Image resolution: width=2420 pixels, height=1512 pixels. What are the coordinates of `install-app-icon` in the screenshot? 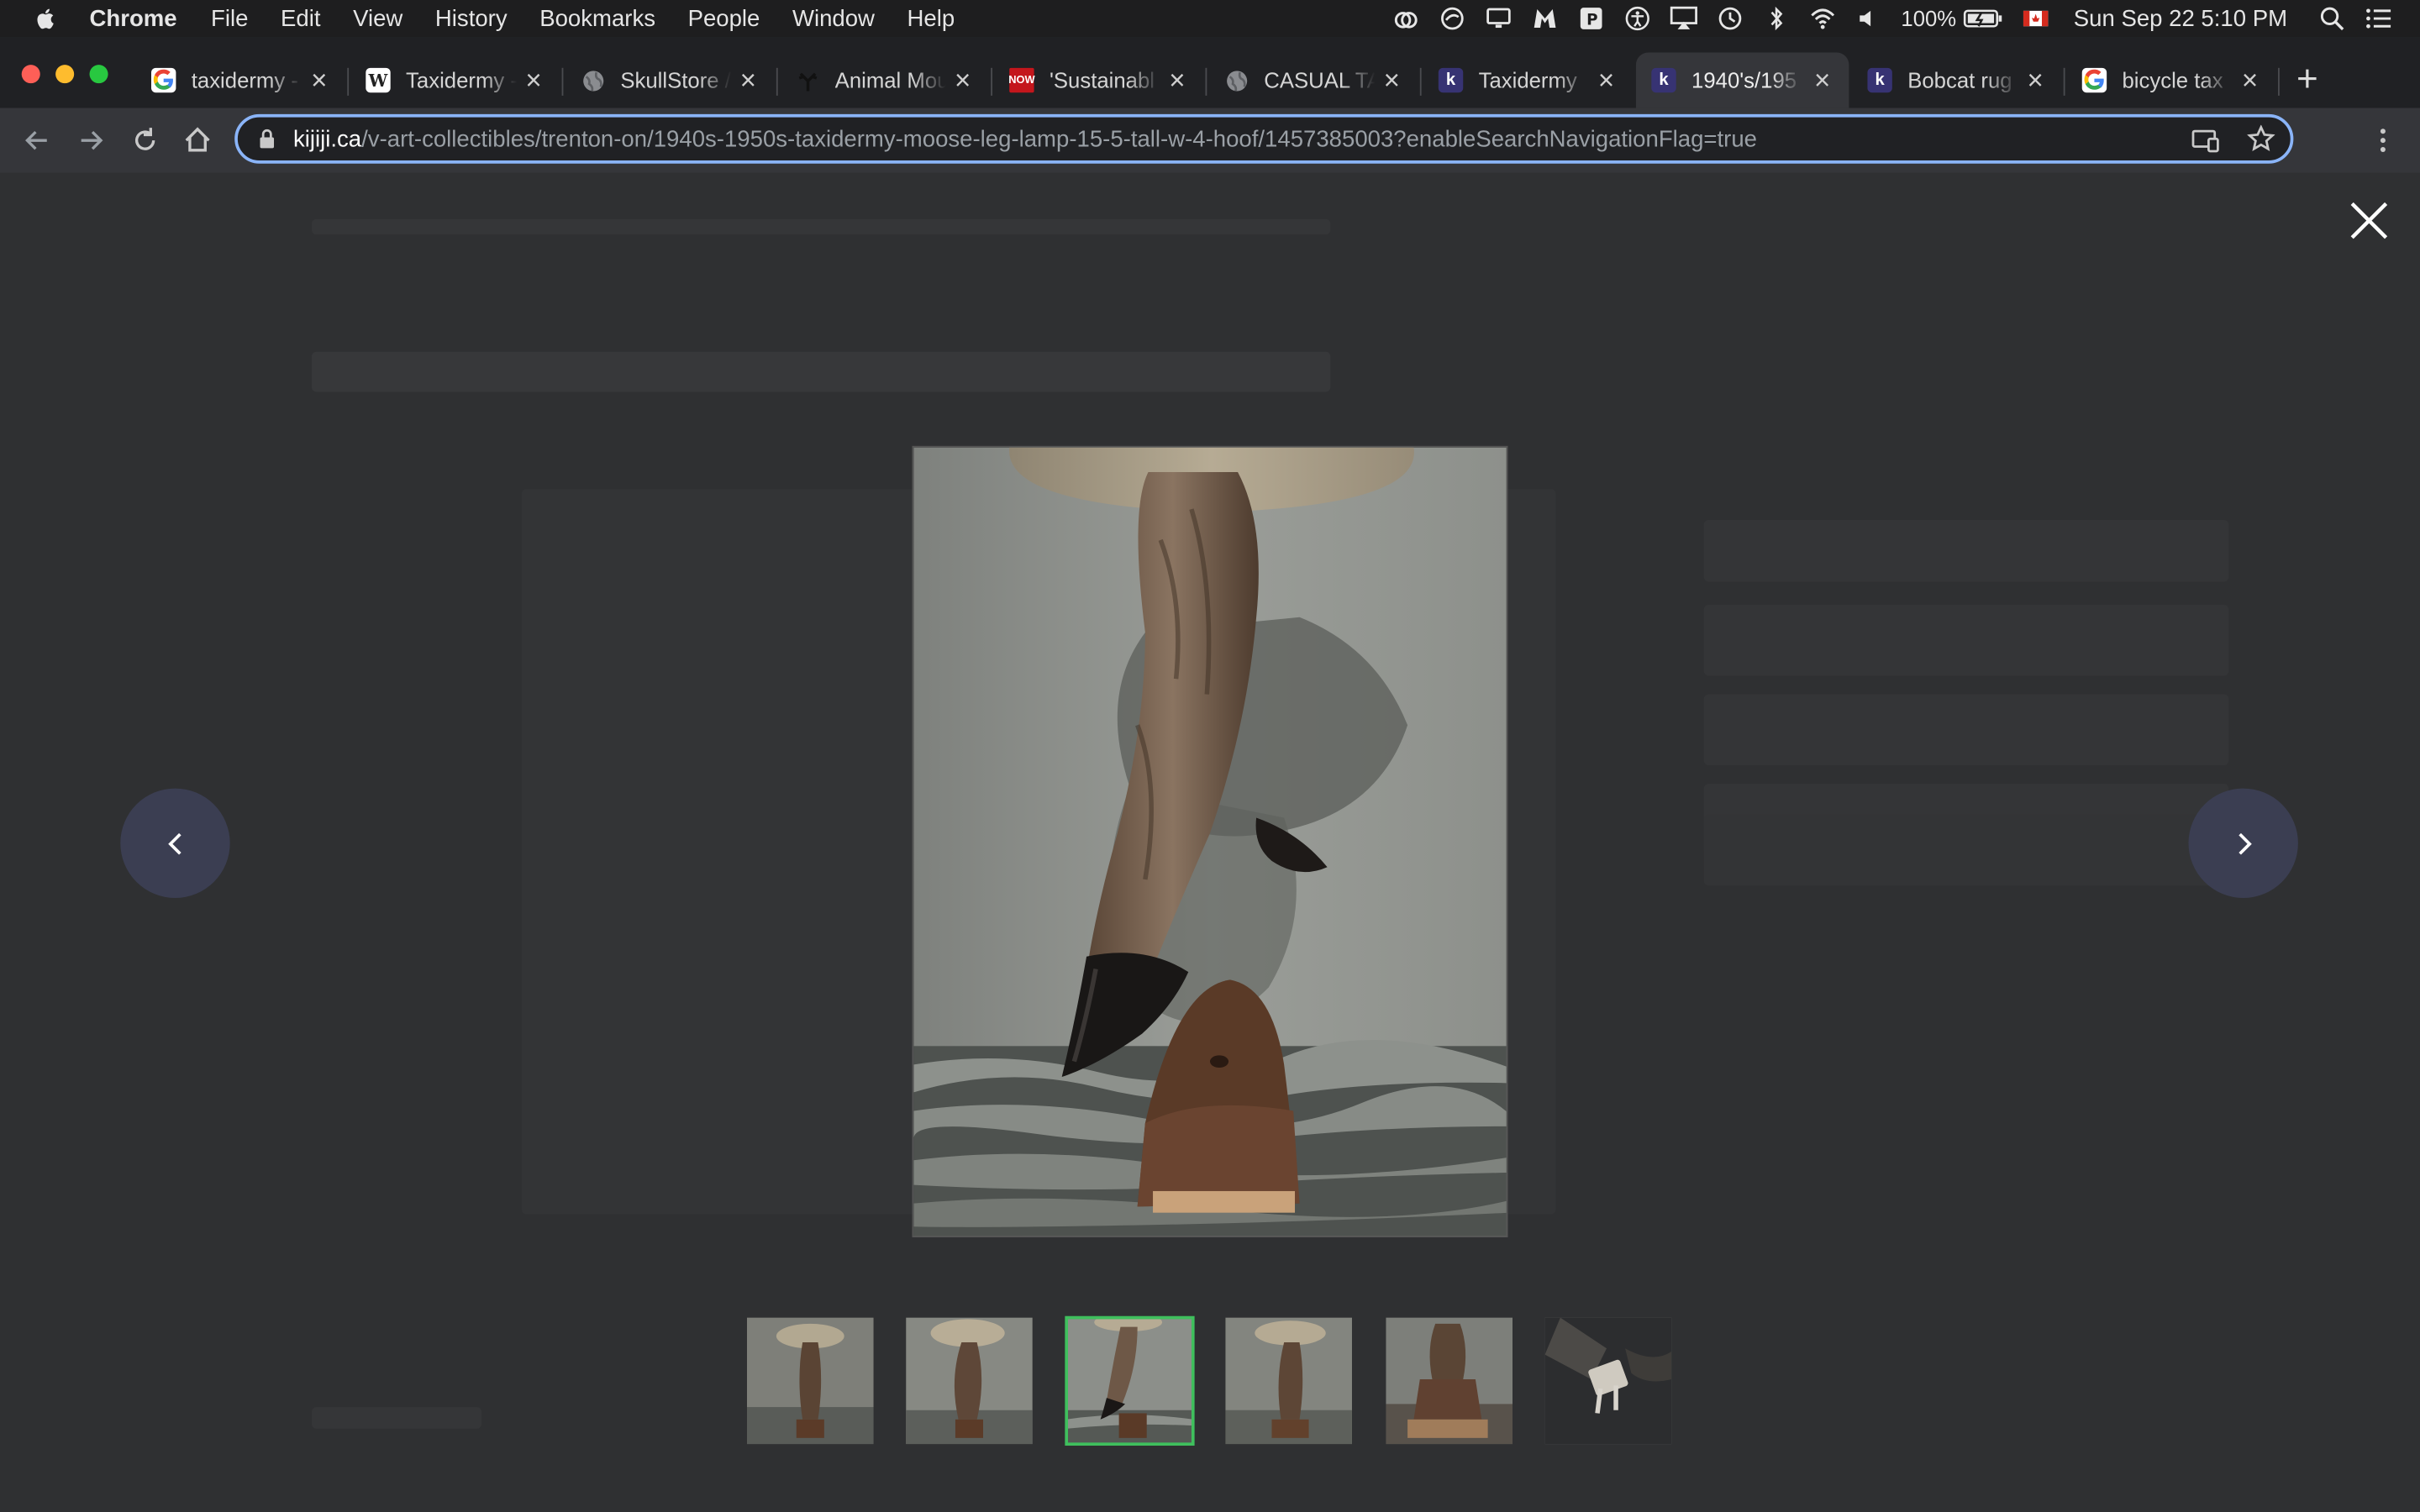 It's located at (2205, 141).